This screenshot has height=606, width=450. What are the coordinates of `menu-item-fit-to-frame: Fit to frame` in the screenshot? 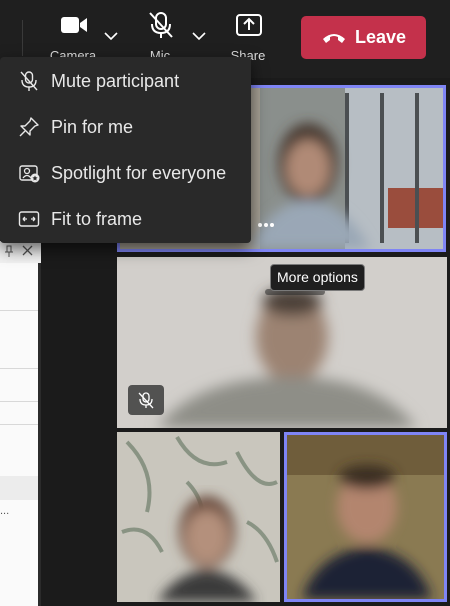 It's located at (125, 219).